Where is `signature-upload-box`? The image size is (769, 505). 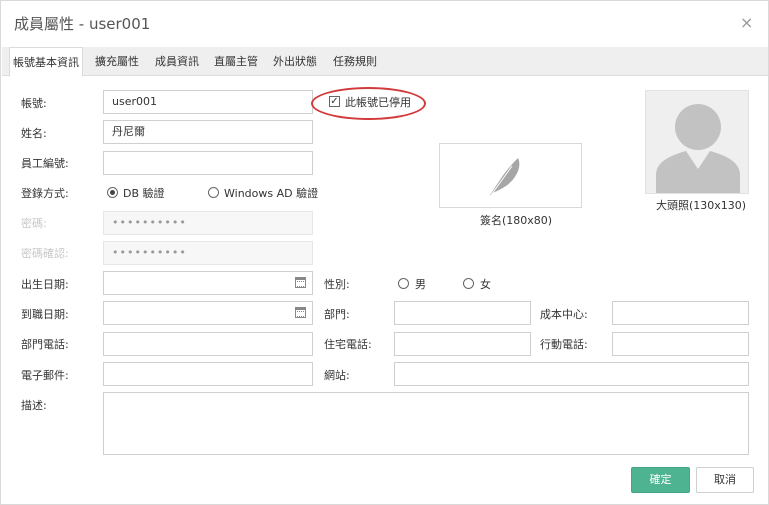
signature-upload-box is located at coordinates (510, 175).